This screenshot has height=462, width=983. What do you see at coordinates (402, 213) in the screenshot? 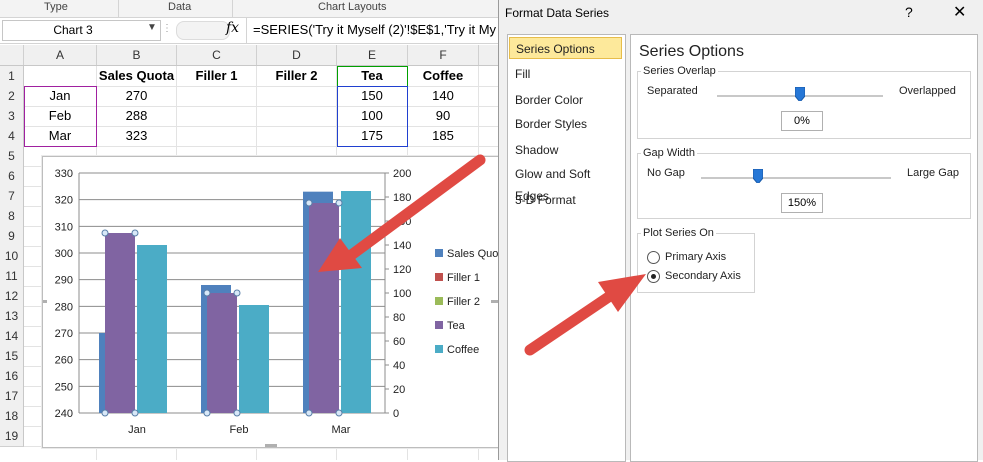
I see `red-arrow-to-chart` at bounding box center [402, 213].